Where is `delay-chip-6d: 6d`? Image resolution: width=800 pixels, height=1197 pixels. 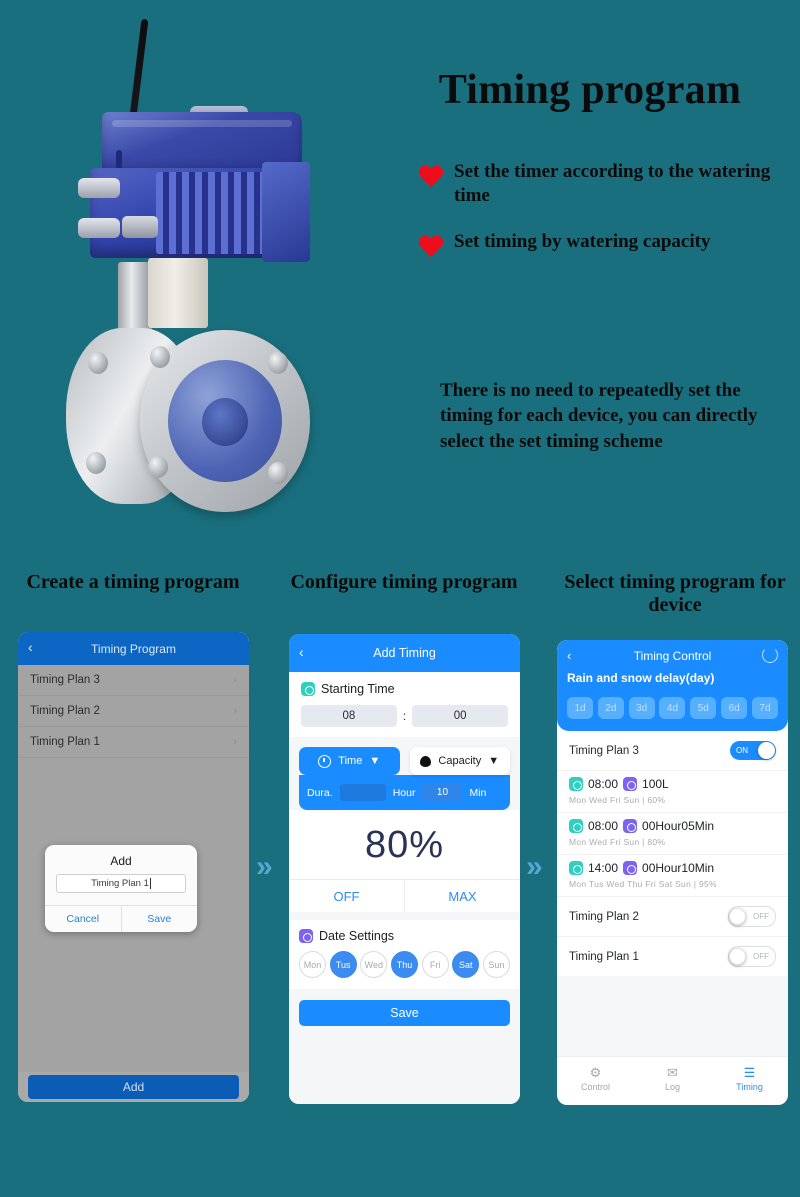 delay-chip-6d: 6d is located at coordinates (734, 708).